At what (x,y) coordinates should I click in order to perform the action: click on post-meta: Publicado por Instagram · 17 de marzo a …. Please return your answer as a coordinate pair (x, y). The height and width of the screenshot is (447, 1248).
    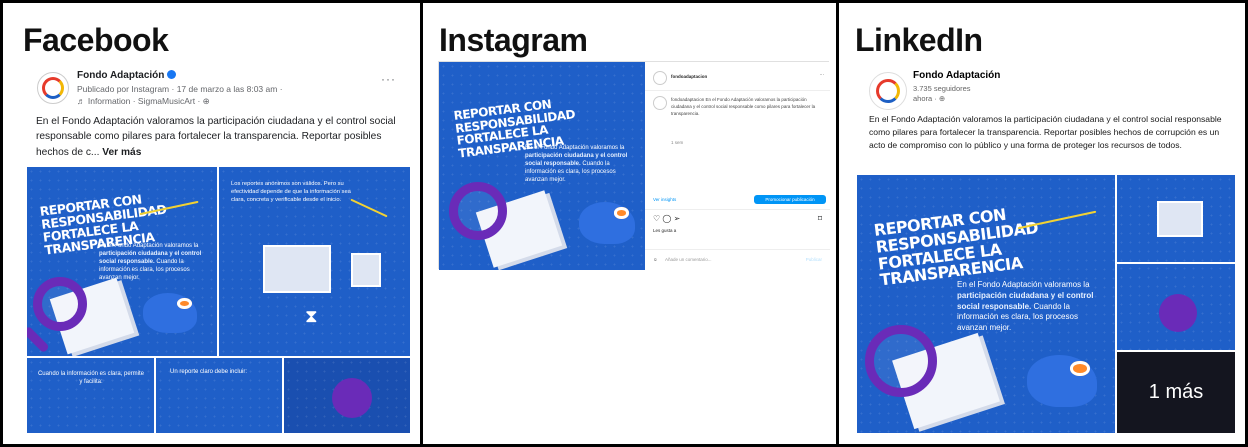
    Looking at the image, I should click on (180, 89).